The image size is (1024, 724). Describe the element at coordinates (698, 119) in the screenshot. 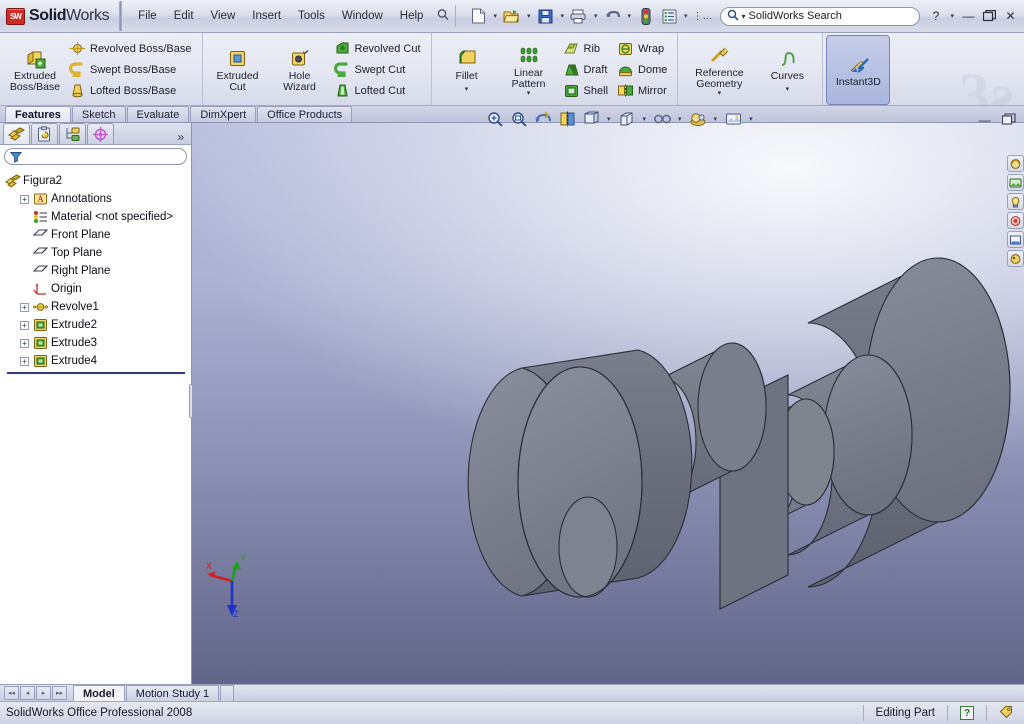

I see `appearances-button` at that location.